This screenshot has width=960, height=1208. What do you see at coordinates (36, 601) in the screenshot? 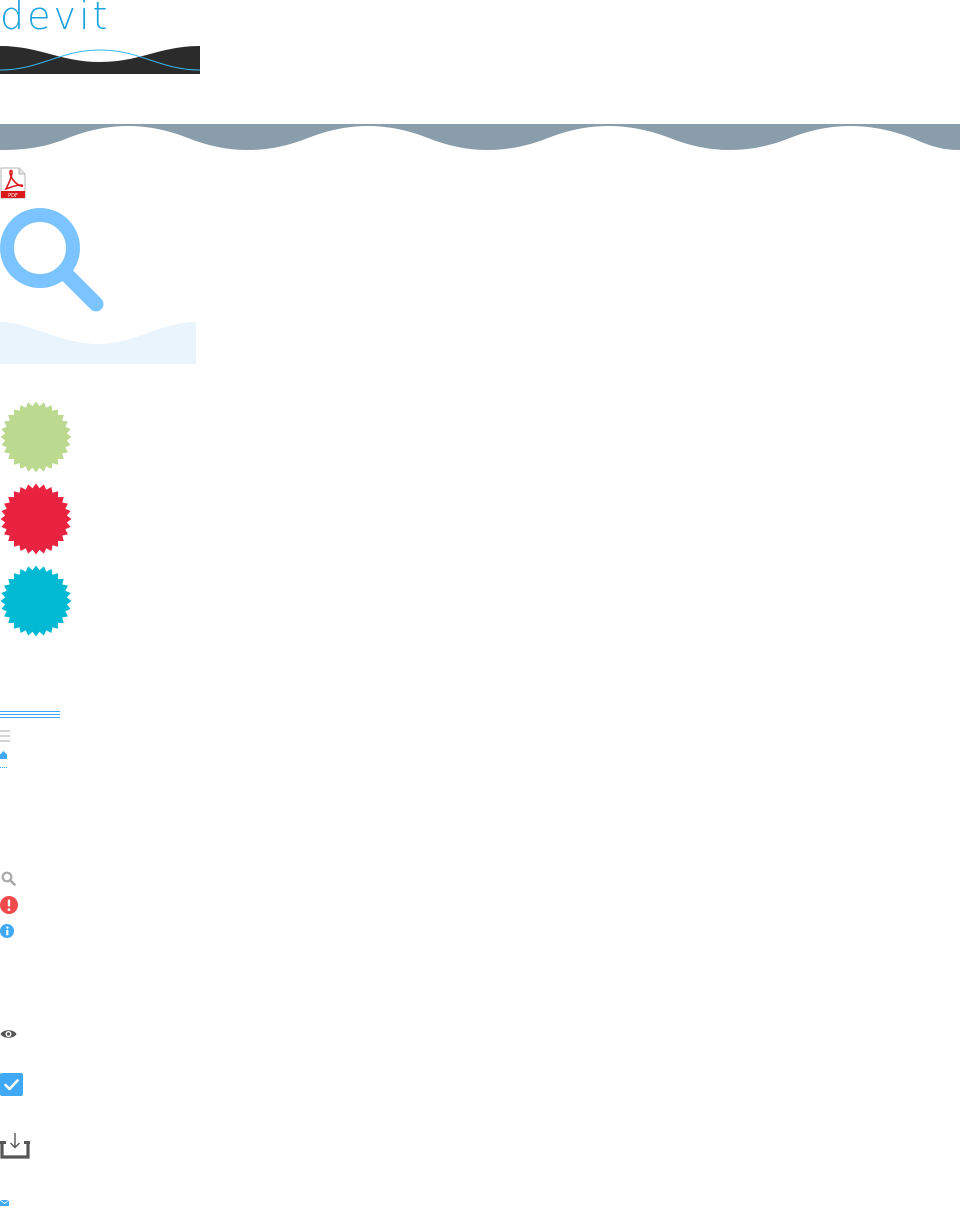
I see `teal-starburst-icon` at bounding box center [36, 601].